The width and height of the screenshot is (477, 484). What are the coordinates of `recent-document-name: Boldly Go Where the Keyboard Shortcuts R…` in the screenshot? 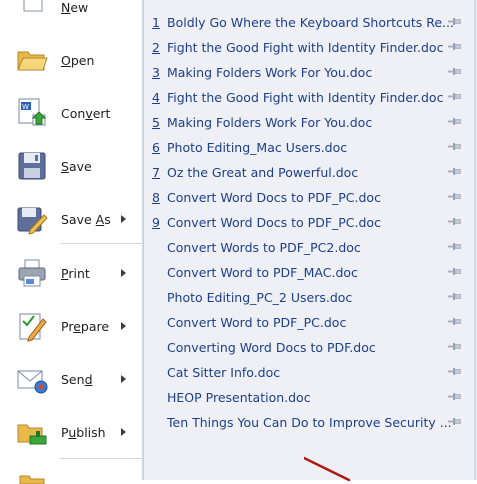 It's located at (310, 22).